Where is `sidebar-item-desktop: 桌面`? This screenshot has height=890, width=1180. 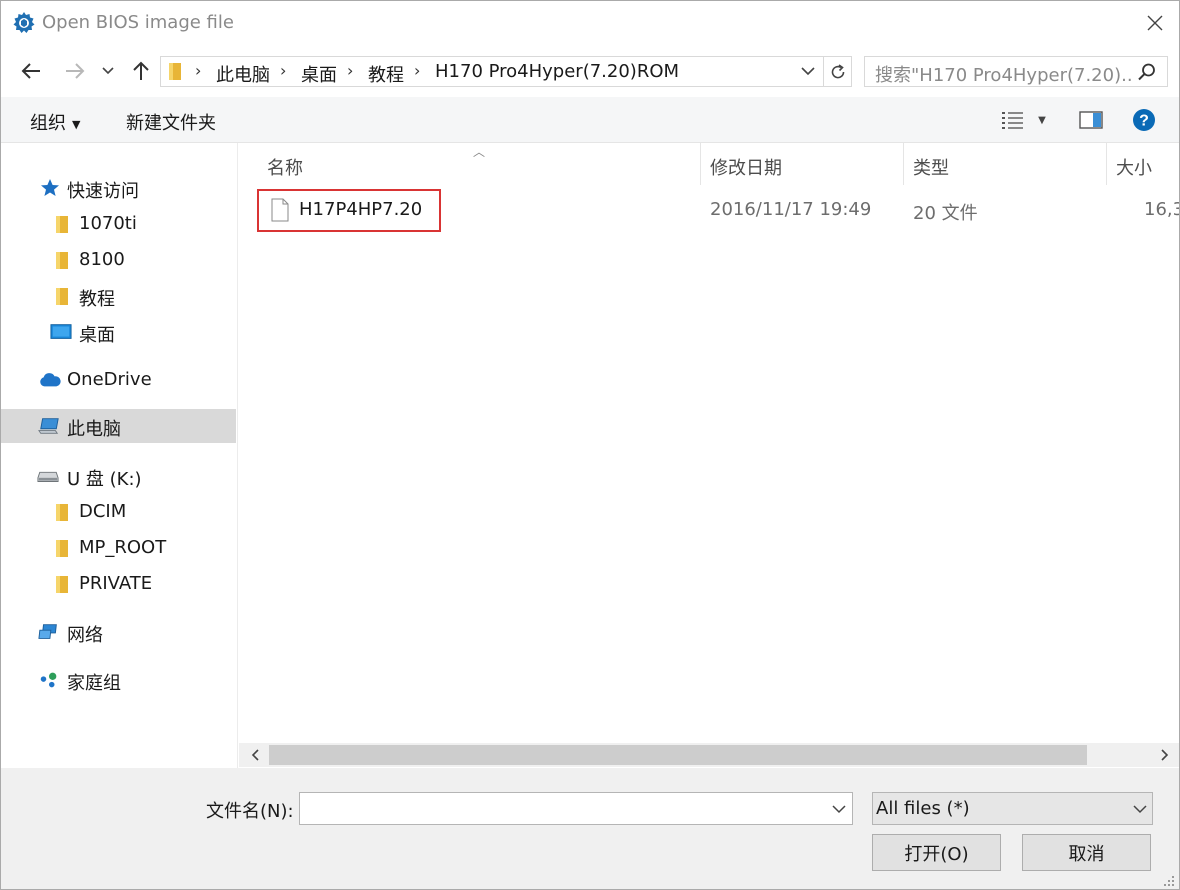
sidebar-item-desktop: 桌面 is located at coordinates (118, 332).